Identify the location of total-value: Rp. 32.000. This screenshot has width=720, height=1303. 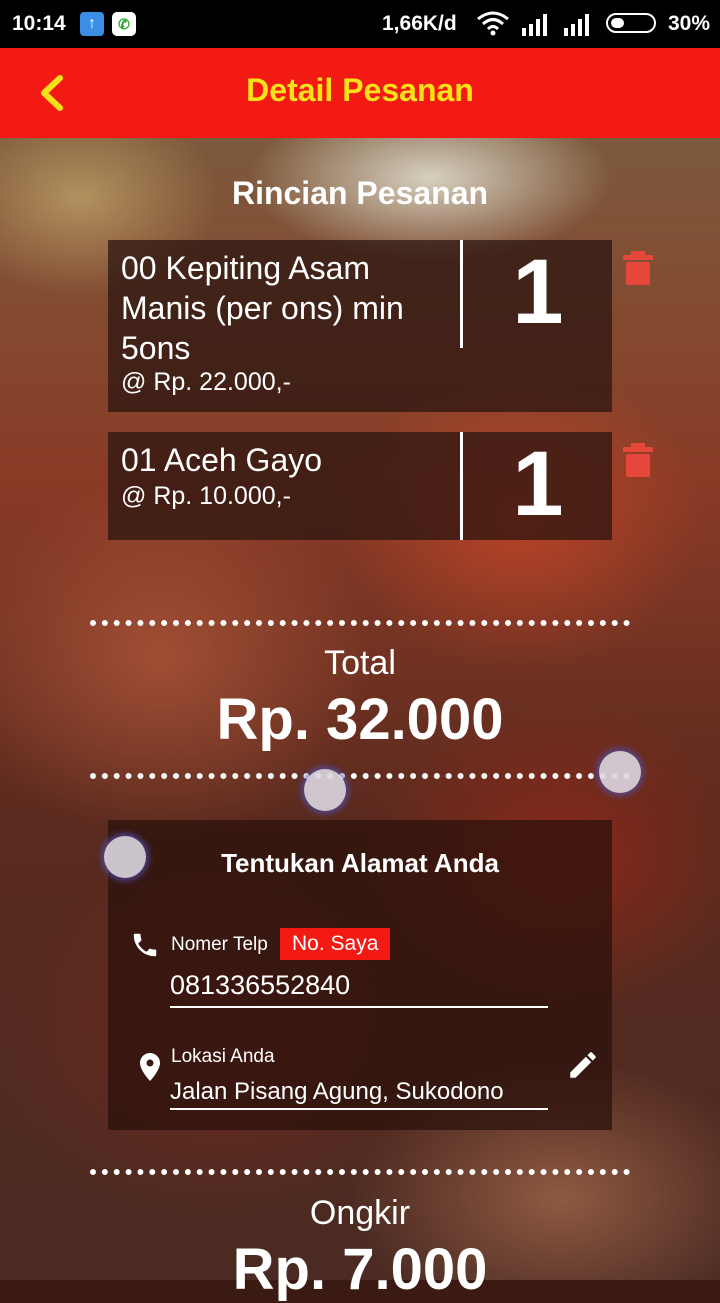
(360, 719).